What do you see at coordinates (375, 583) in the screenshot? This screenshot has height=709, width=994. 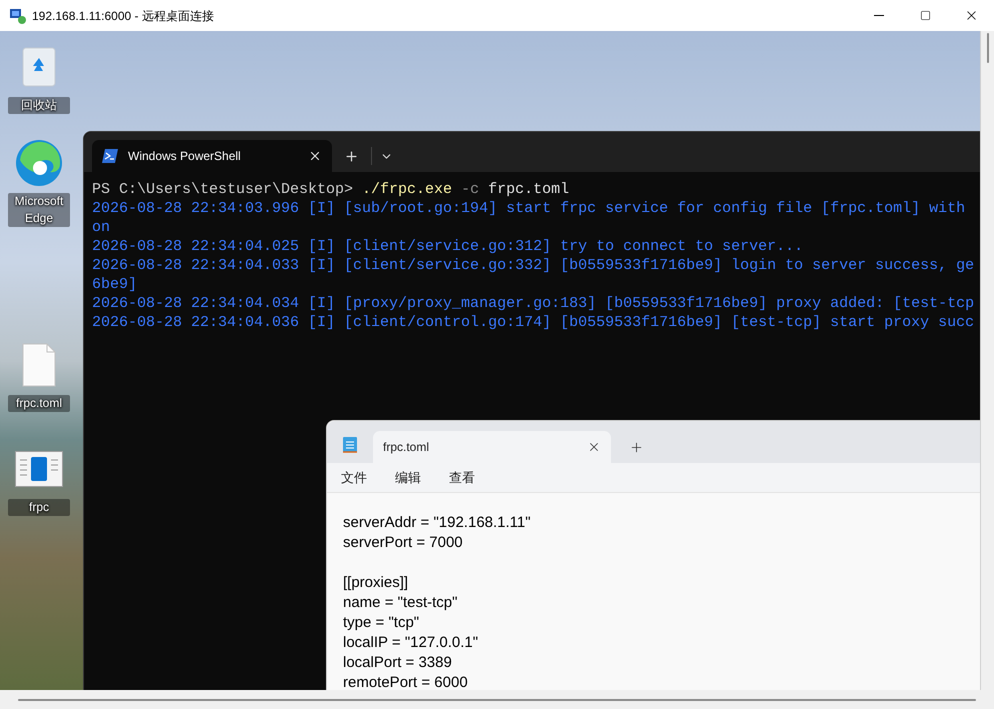 I see `editor-line: [[proxies]]` at bounding box center [375, 583].